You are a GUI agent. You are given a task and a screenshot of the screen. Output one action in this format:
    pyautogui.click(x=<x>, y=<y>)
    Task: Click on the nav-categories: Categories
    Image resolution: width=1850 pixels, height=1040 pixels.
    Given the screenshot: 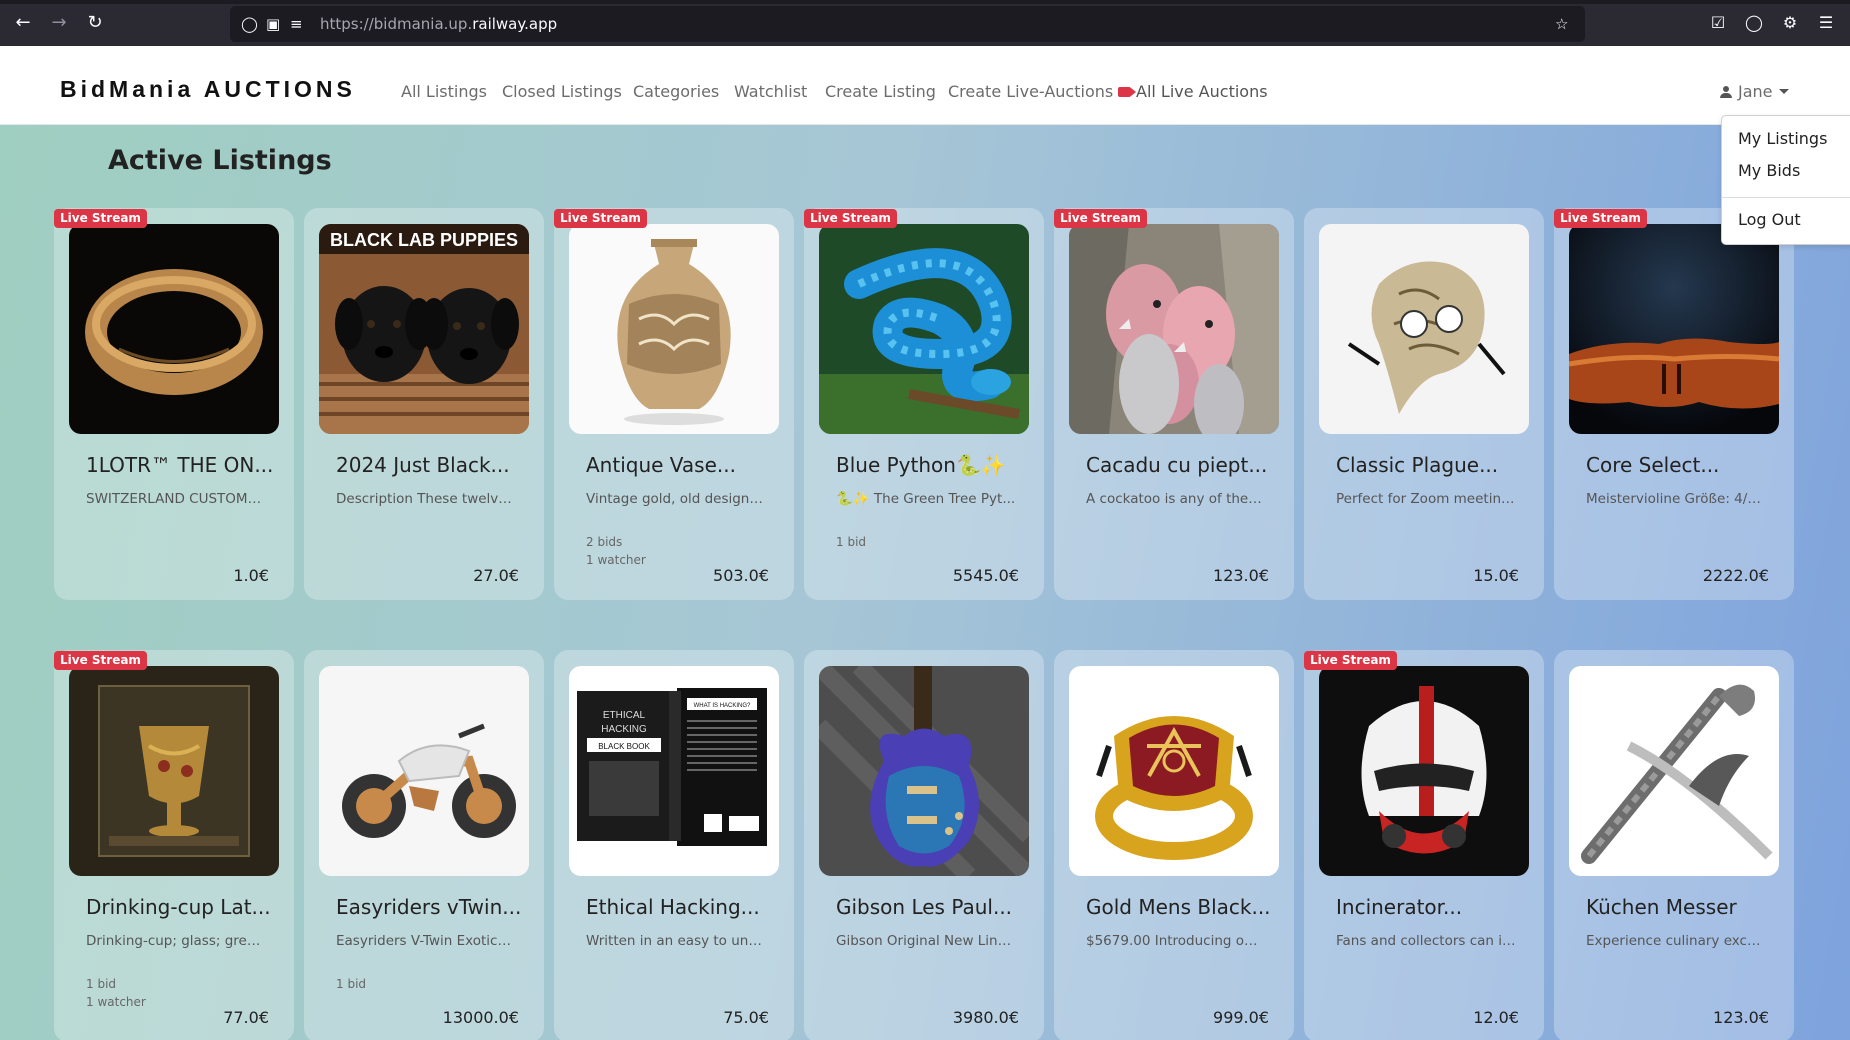 What is the action you would take?
    pyautogui.click(x=676, y=91)
    